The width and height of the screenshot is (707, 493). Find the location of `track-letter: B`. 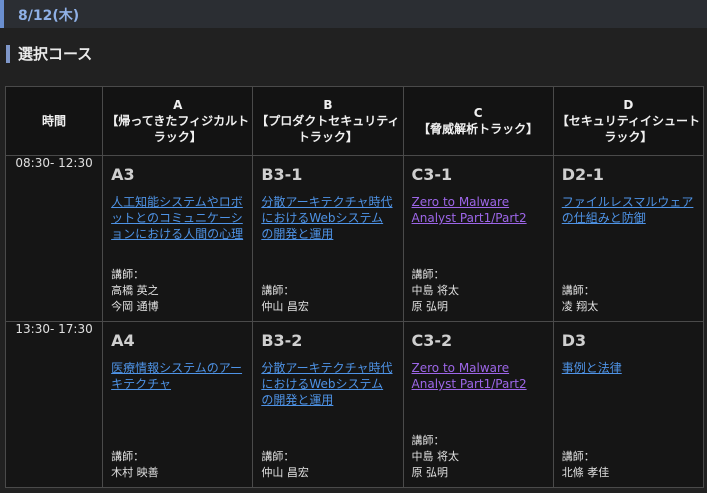

track-letter: B is located at coordinates (328, 105).